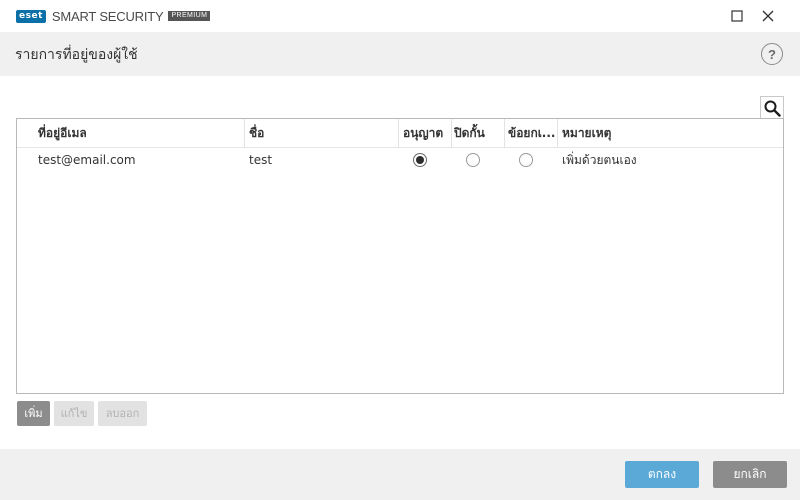  I want to click on title-bar: eset SMART SECURITY PREMIUM, so click(400, 16).